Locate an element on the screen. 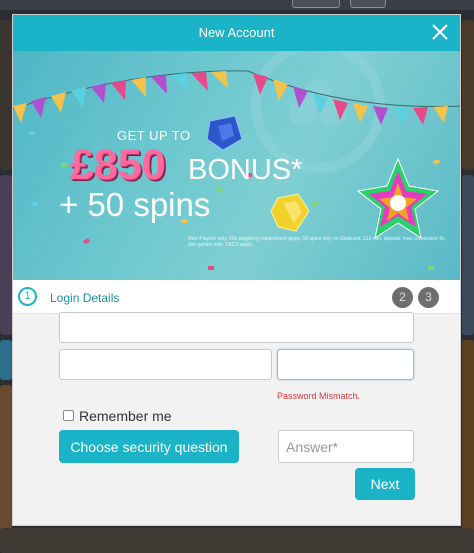  remember-me-label: Remember me is located at coordinates (125, 416).